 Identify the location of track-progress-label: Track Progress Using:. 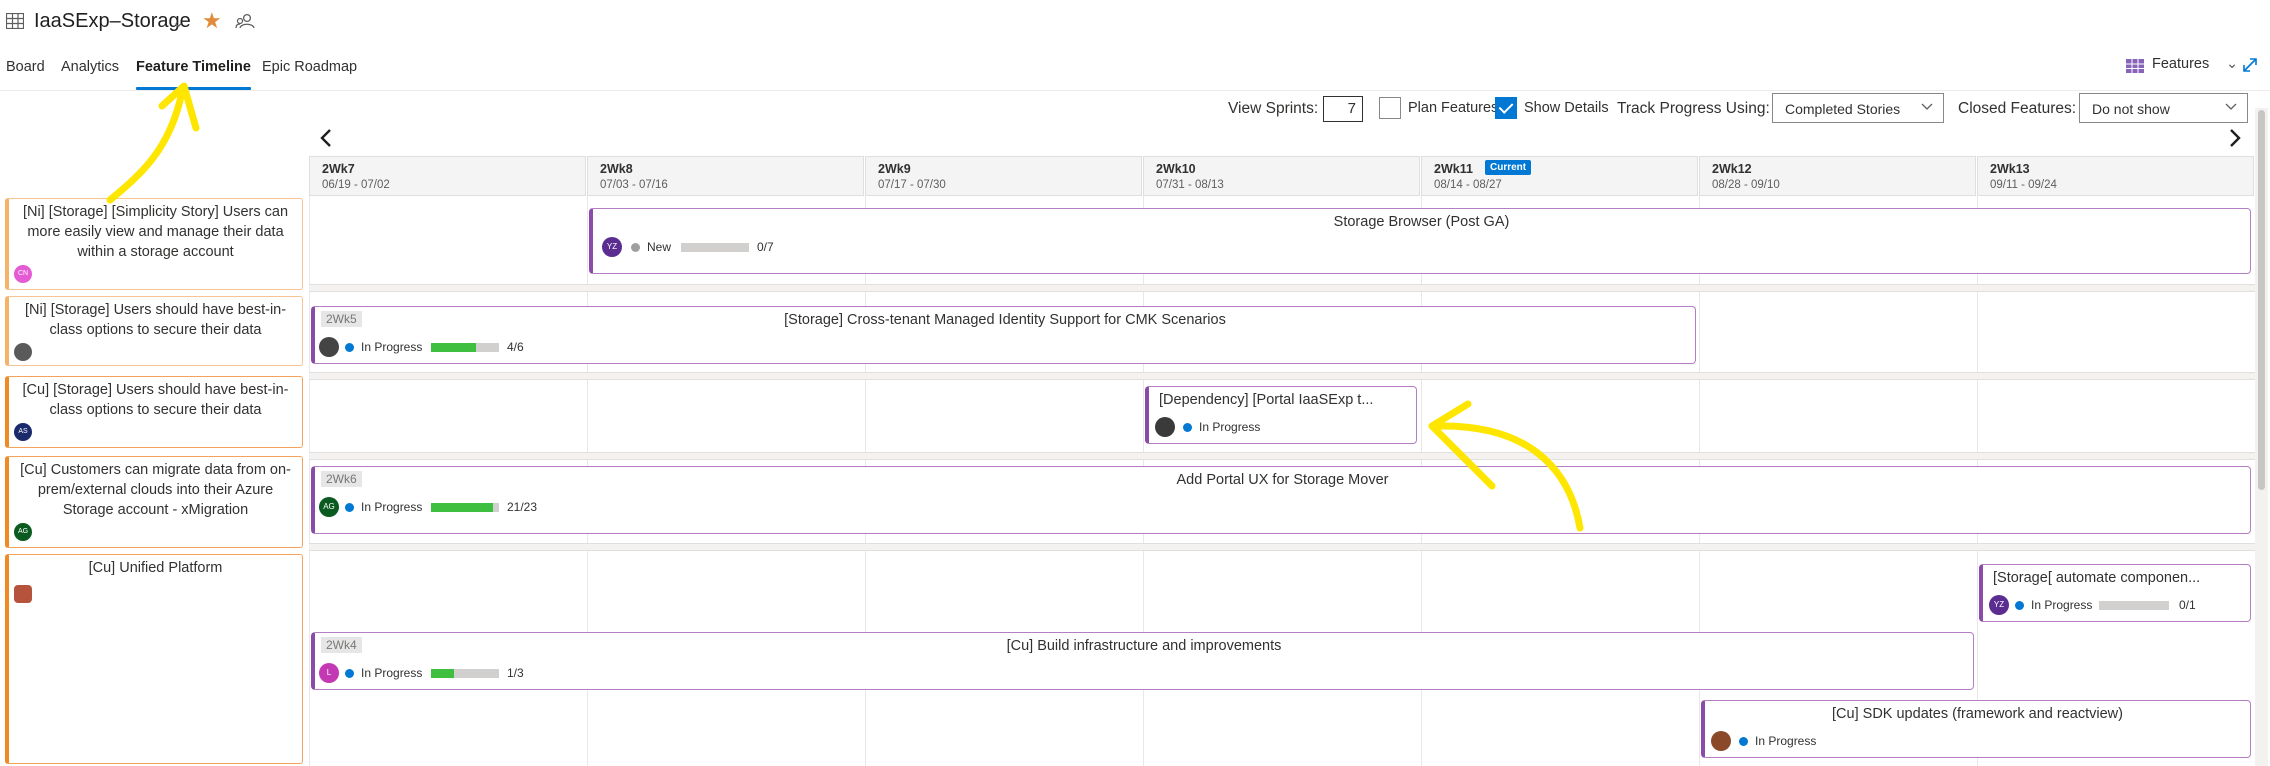
(1693, 108).